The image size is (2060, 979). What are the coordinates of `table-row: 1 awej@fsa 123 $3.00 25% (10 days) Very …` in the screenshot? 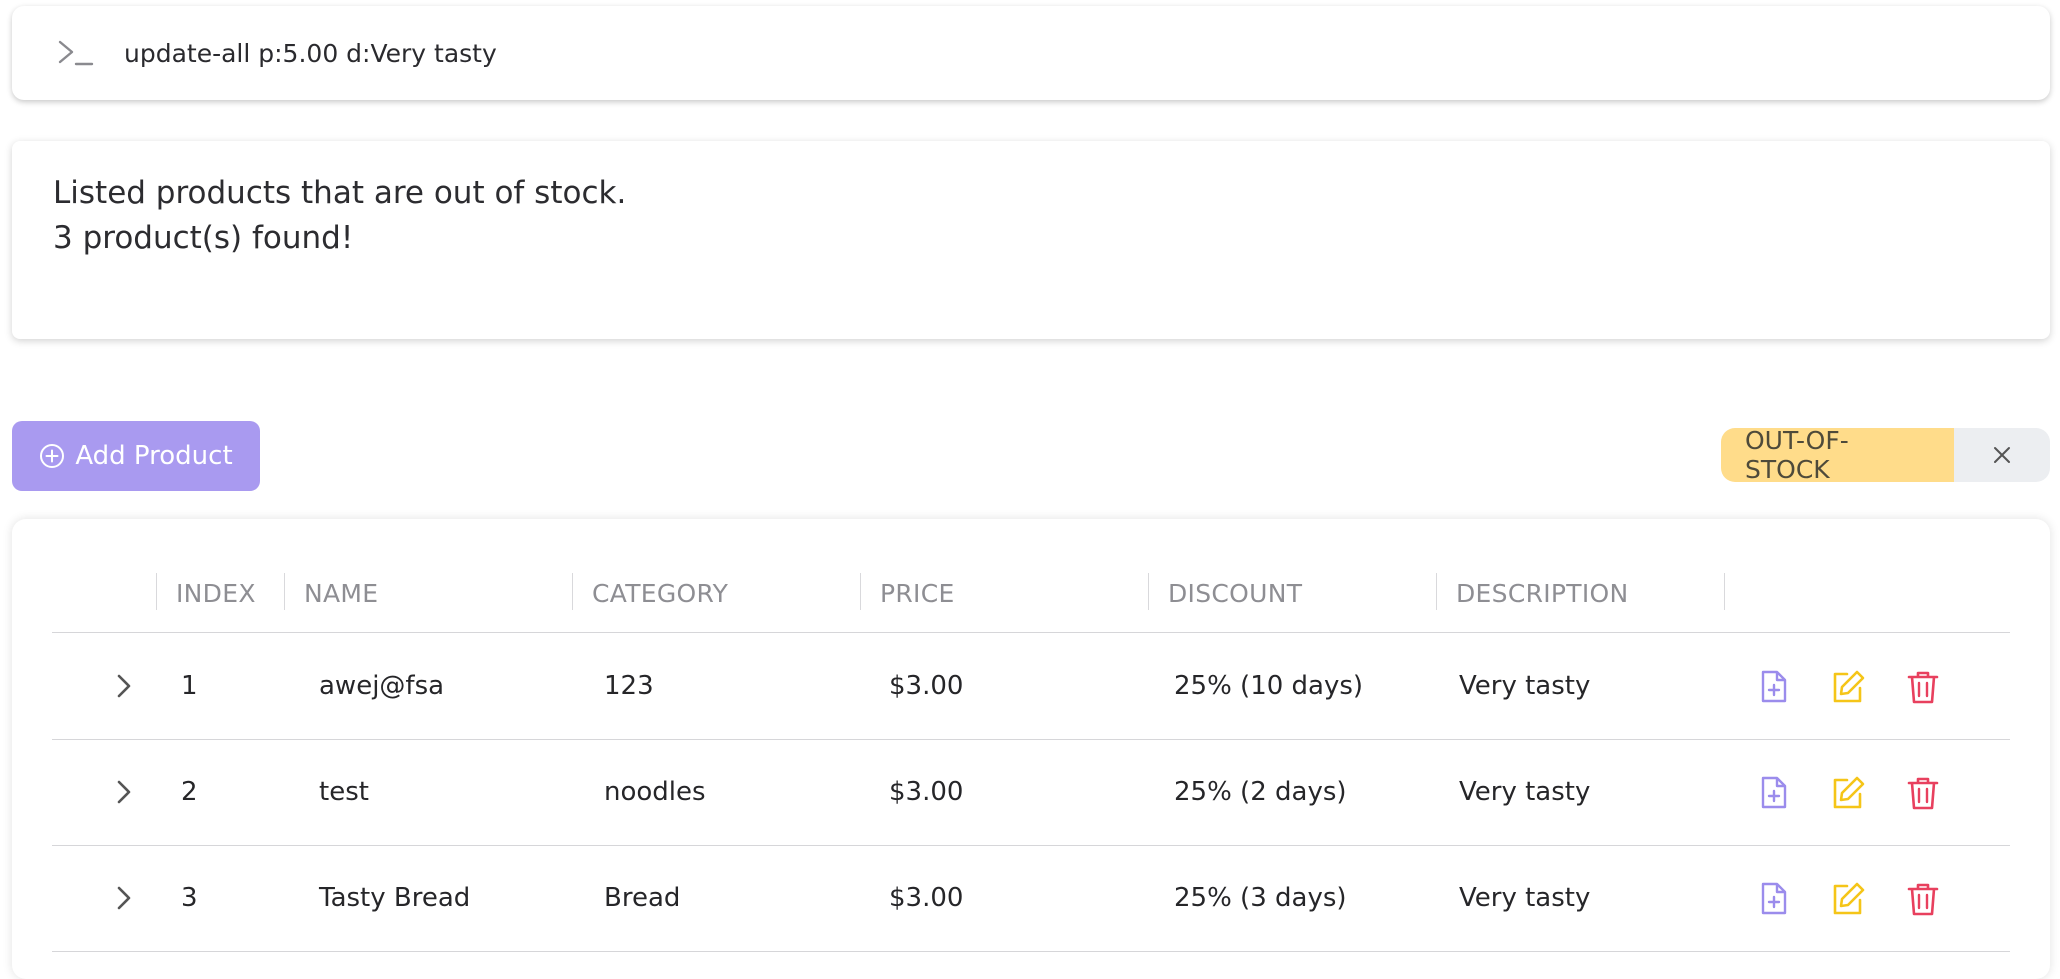 It's located at (1031, 686).